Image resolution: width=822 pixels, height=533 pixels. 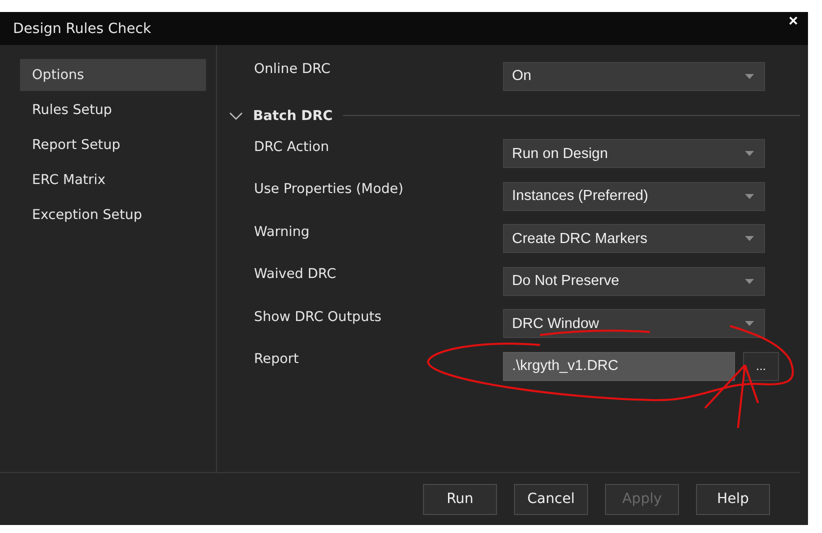 What do you see at coordinates (293, 116) in the screenshot?
I see `section-title: Batch DRC` at bounding box center [293, 116].